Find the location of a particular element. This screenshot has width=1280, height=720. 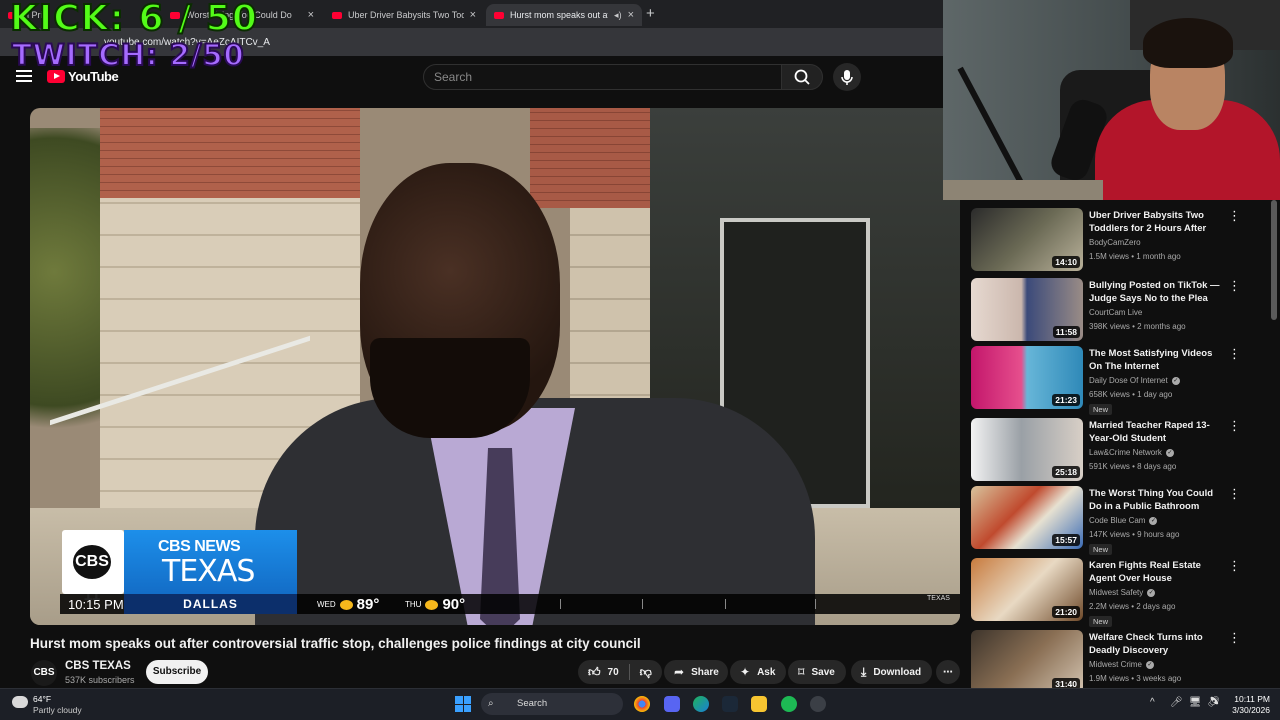

discord-icon is located at coordinates (672, 704).